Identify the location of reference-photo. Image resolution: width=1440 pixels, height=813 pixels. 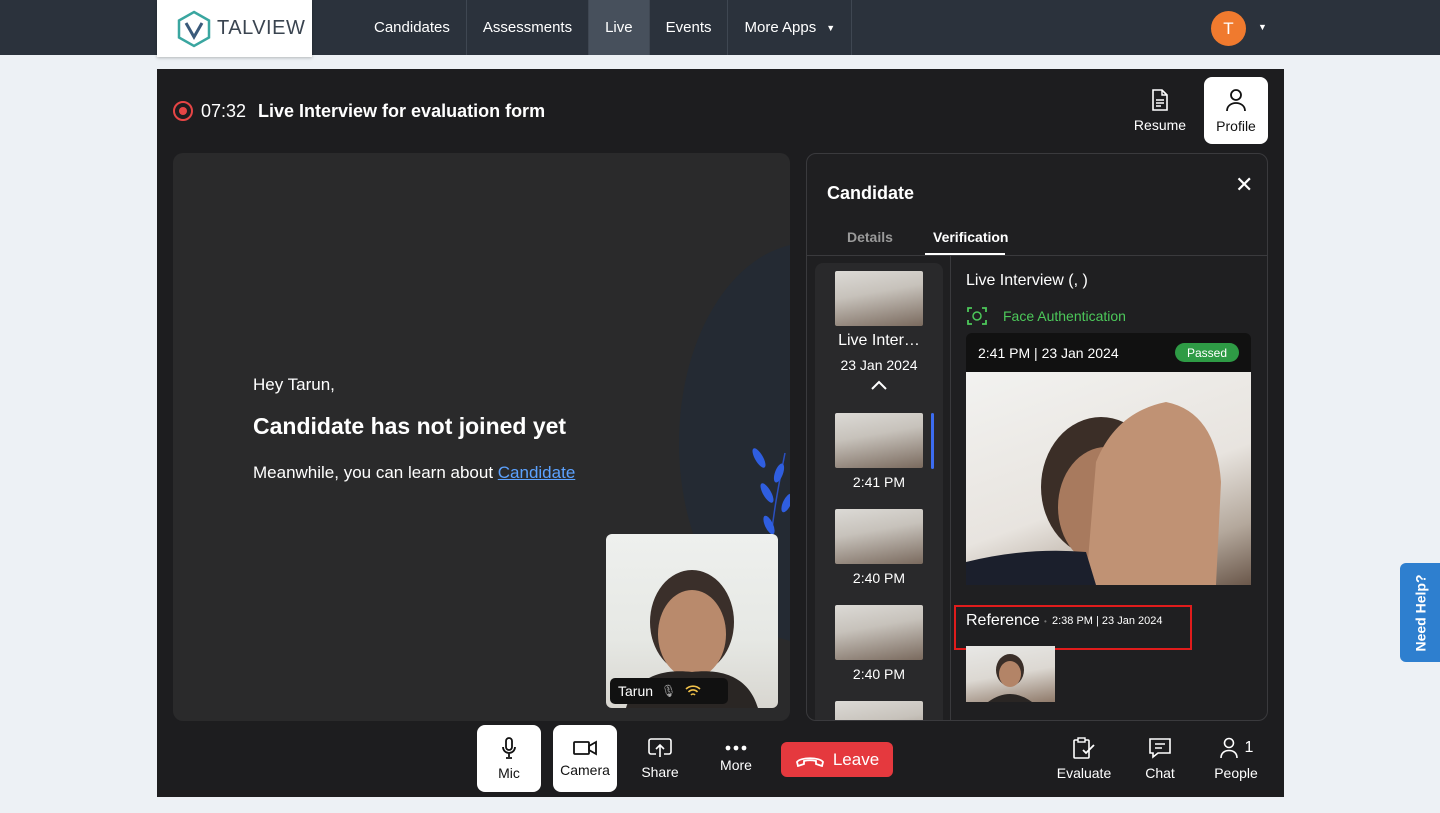
(1010, 674).